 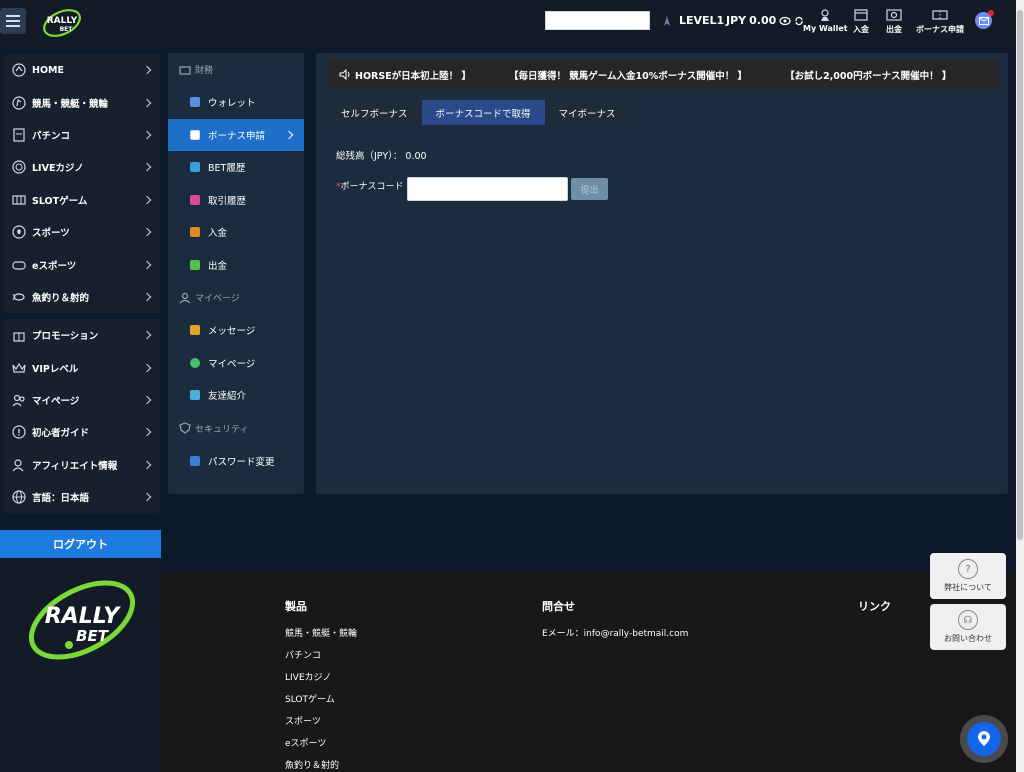 What do you see at coordinates (968, 587) in the screenshot?
I see `about-us-label: 弊社について` at bounding box center [968, 587].